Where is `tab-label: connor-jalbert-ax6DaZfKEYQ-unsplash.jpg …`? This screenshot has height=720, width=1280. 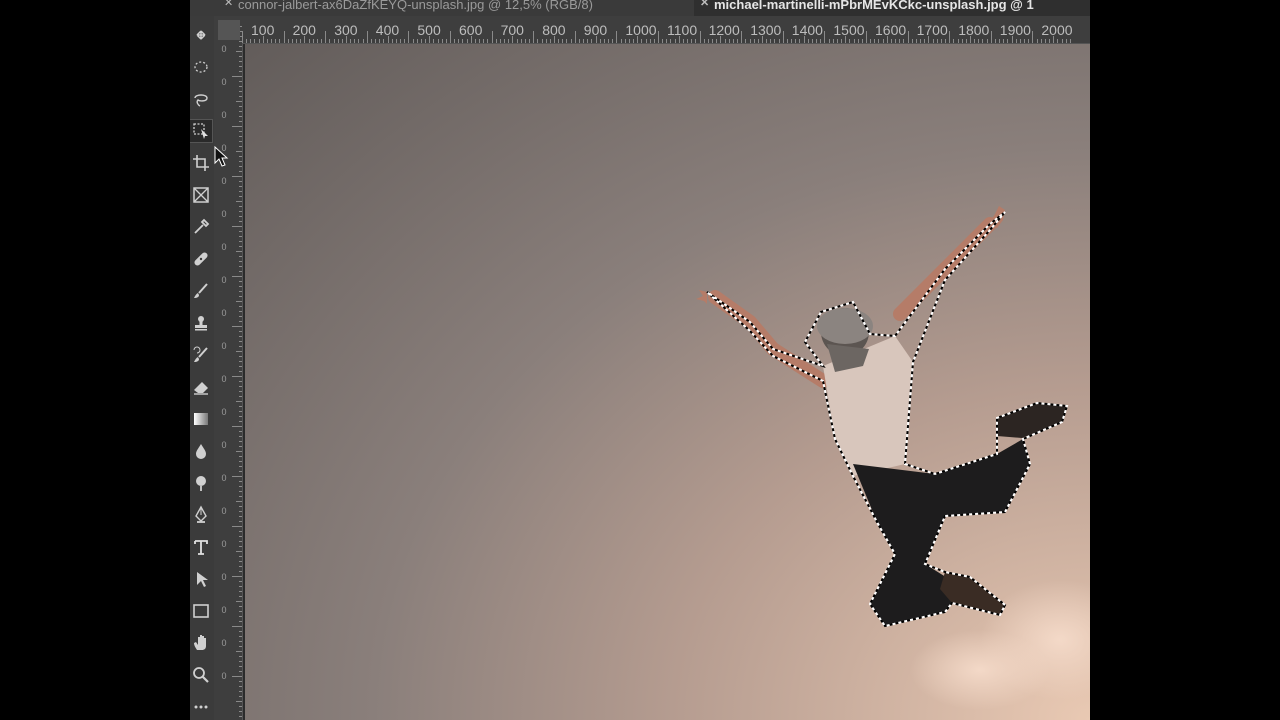 tab-label: connor-jalbert-ax6DaZfKEYQ-unsplash.jpg … is located at coordinates (415, 6).